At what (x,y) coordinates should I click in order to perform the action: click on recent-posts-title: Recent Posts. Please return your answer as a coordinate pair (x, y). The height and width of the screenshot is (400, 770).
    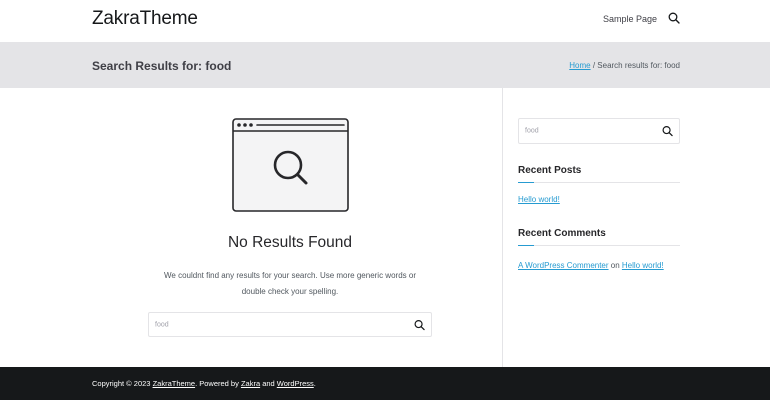
    Looking at the image, I should click on (550, 170).